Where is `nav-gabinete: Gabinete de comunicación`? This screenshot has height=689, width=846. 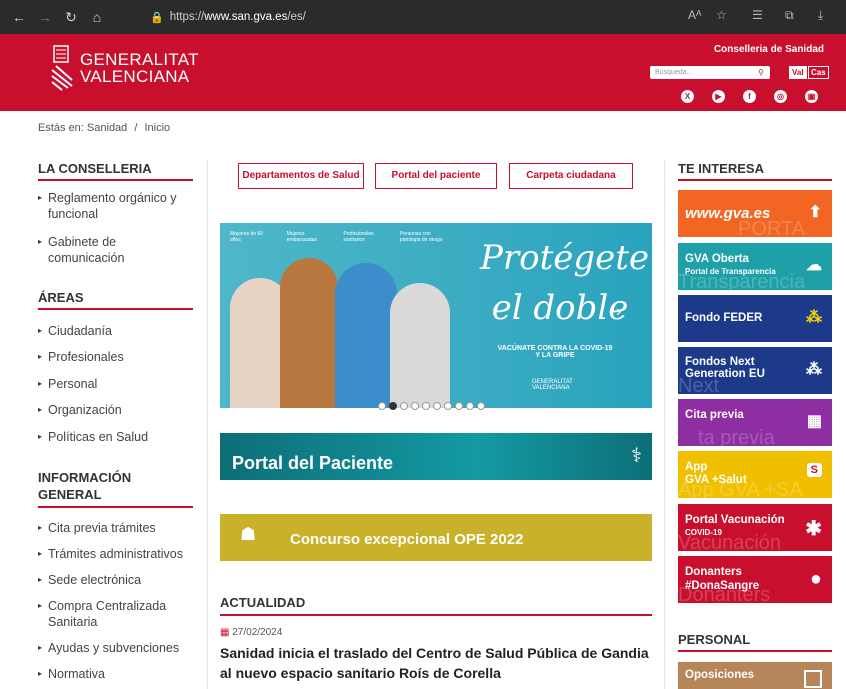
nav-gabinete: Gabinete de comunicación is located at coordinates (98, 250).